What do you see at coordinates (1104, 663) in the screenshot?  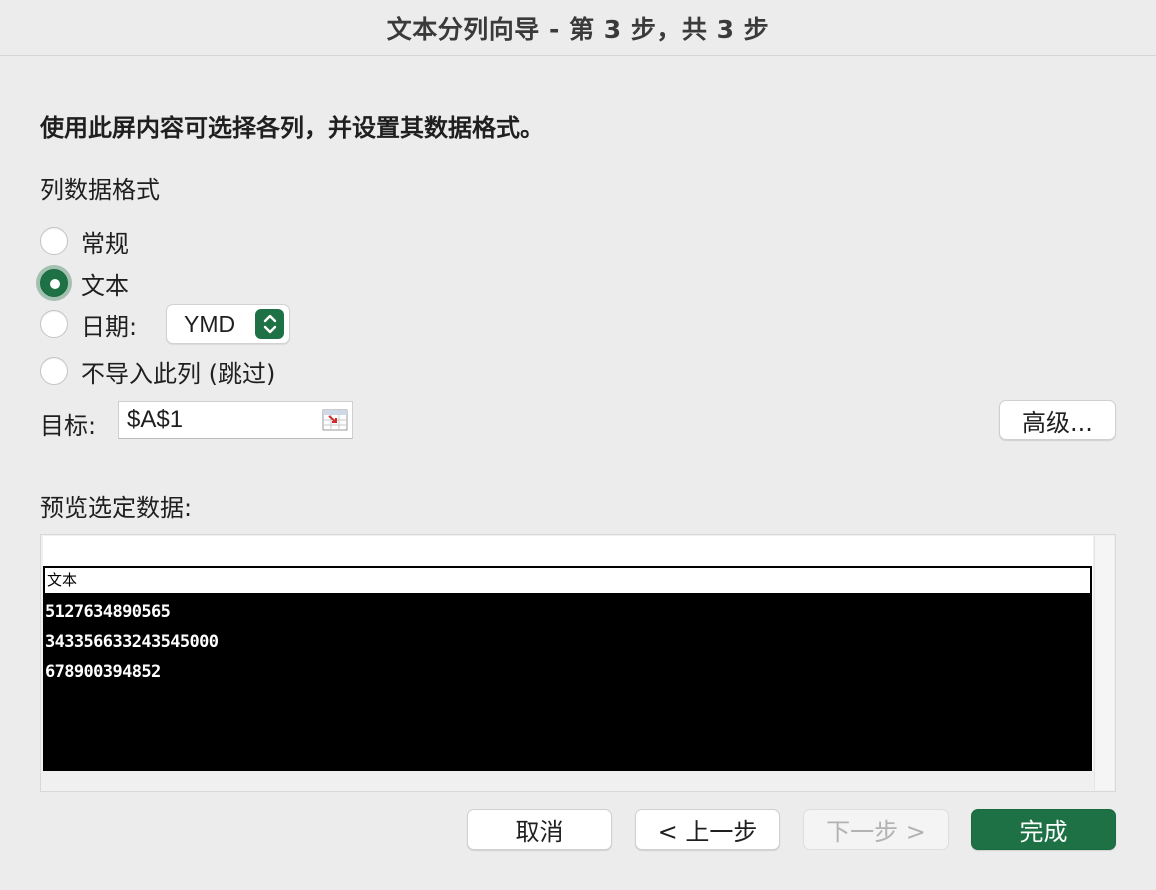 I see `preview-scrollbar` at bounding box center [1104, 663].